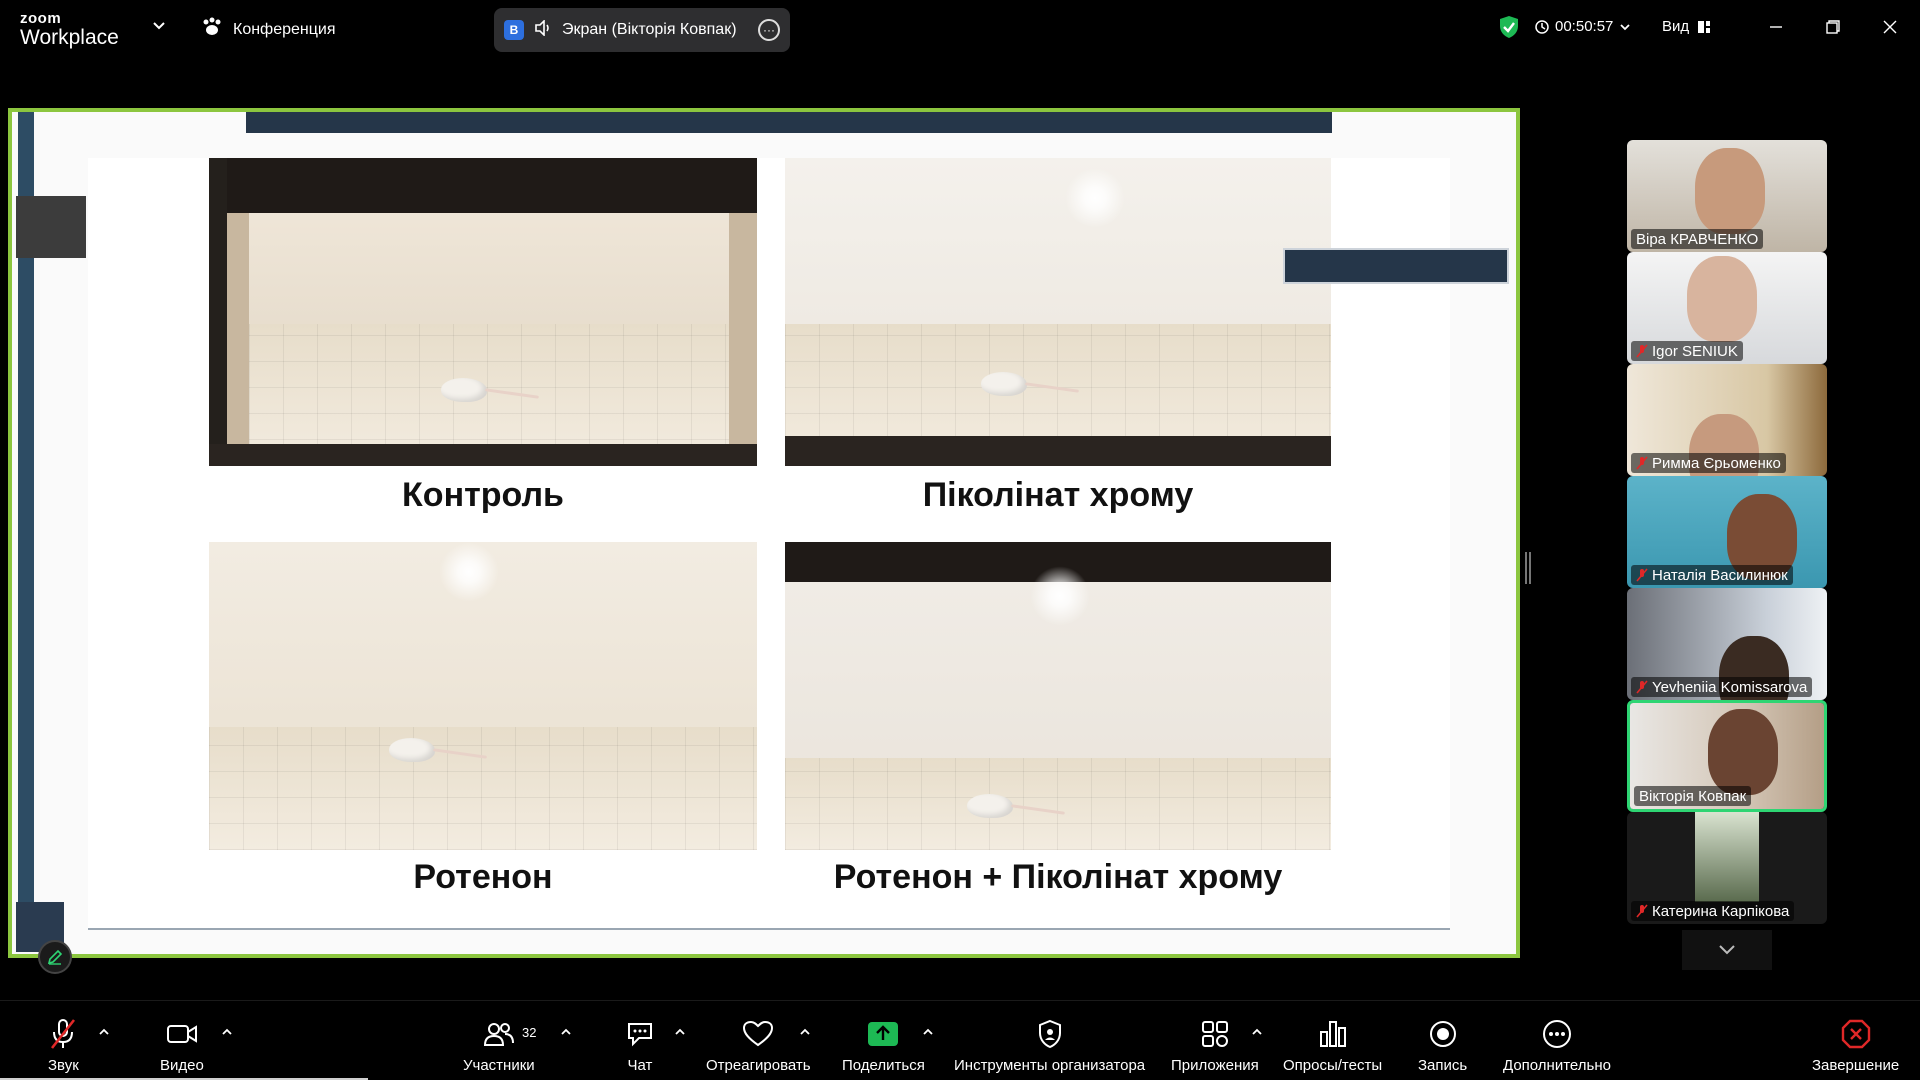 The width and height of the screenshot is (1920, 1080). I want to click on chat-button: Чат, so click(640, 1045).